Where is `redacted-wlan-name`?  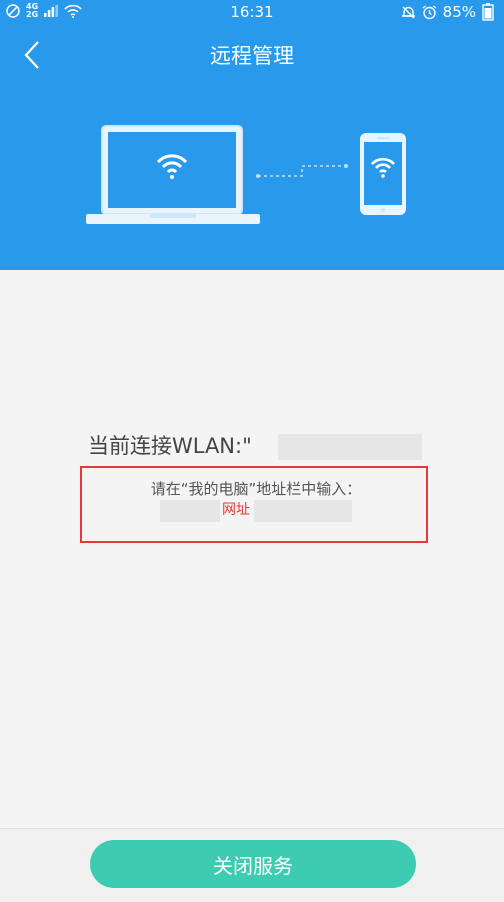
redacted-wlan-name is located at coordinates (350, 447).